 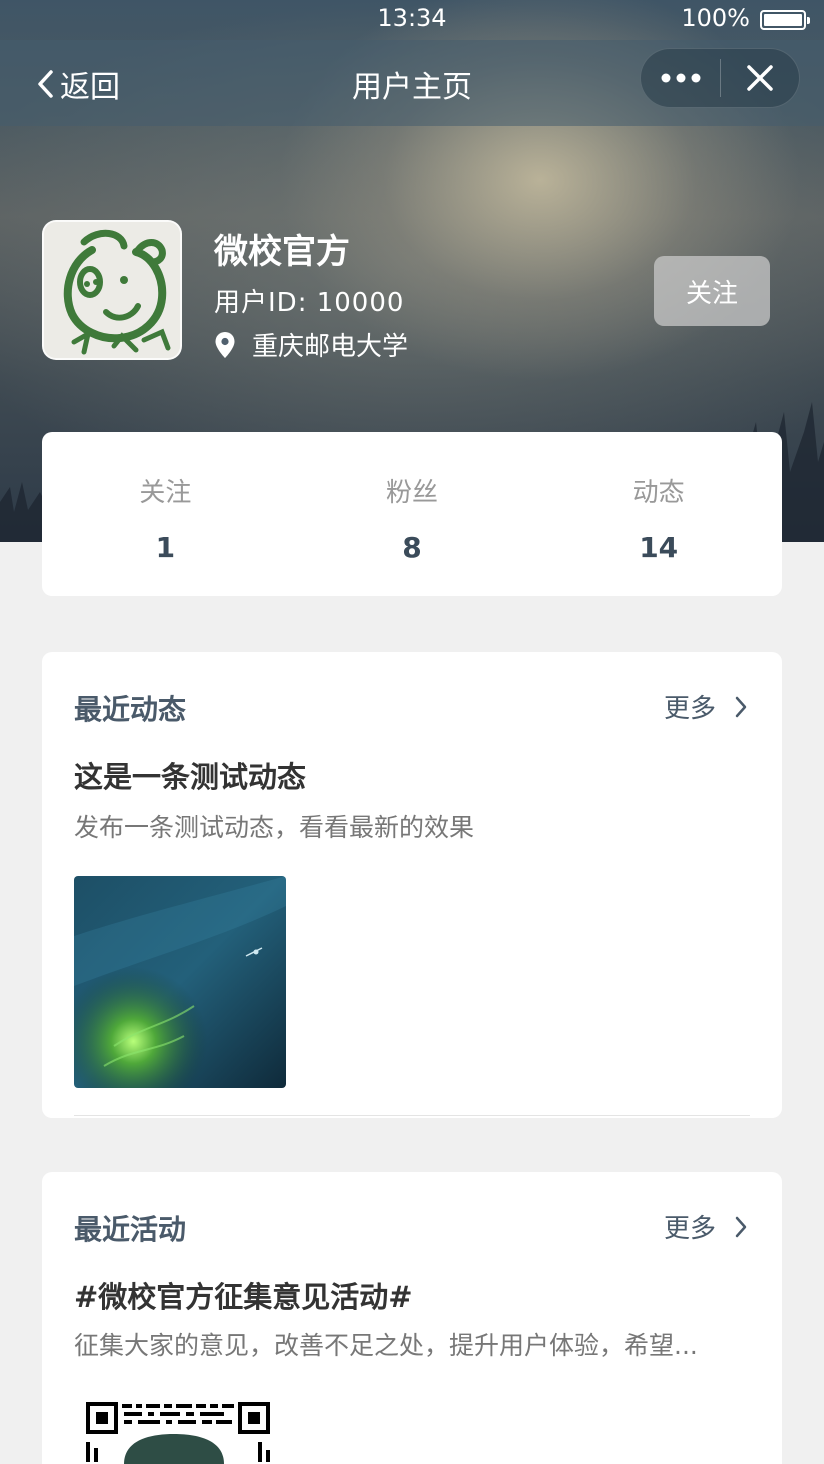 I want to click on post-title: 这是一条测试动态, so click(x=190, y=775).